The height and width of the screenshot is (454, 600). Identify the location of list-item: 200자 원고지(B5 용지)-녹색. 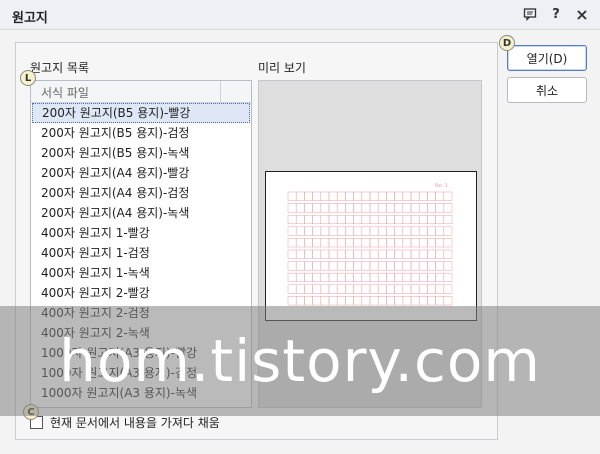
(141, 153).